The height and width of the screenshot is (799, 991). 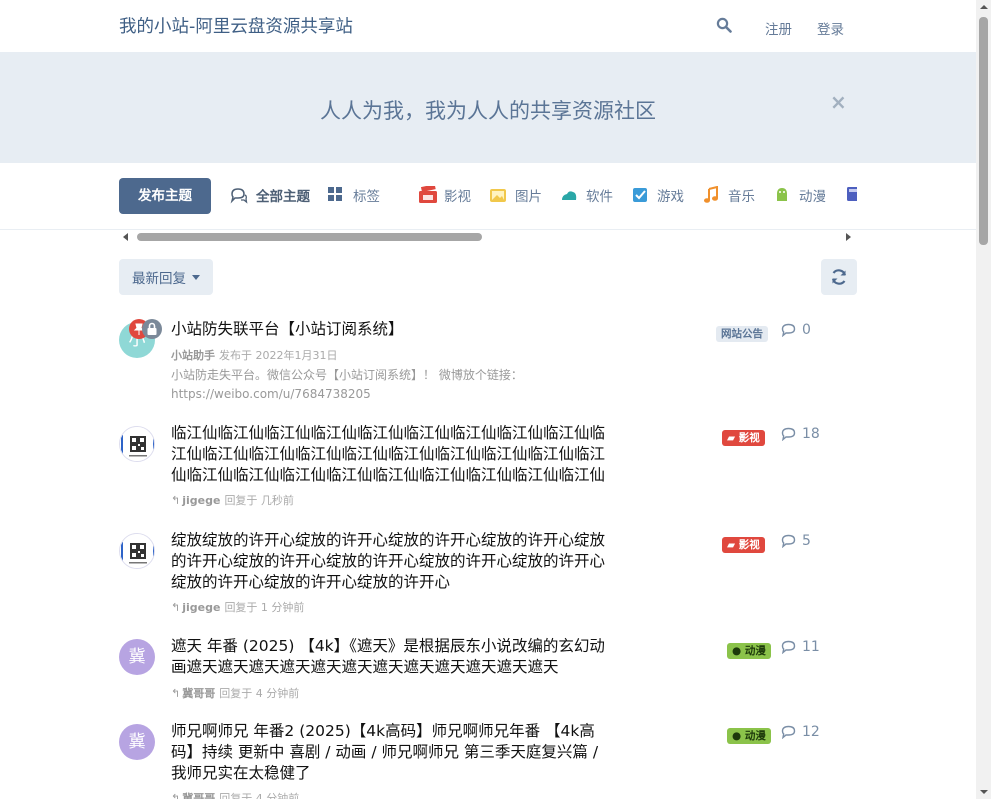 What do you see at coordinates (811, 647) in the screenshot?
I see `reply-count-value: 11` at bounding box center [811, 647].